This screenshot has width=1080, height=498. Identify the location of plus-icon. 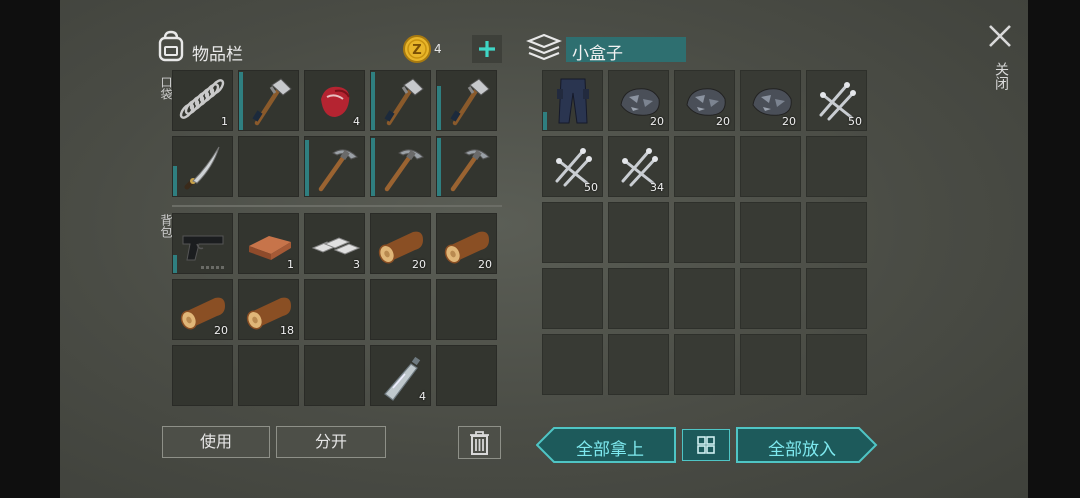
(487, 49).